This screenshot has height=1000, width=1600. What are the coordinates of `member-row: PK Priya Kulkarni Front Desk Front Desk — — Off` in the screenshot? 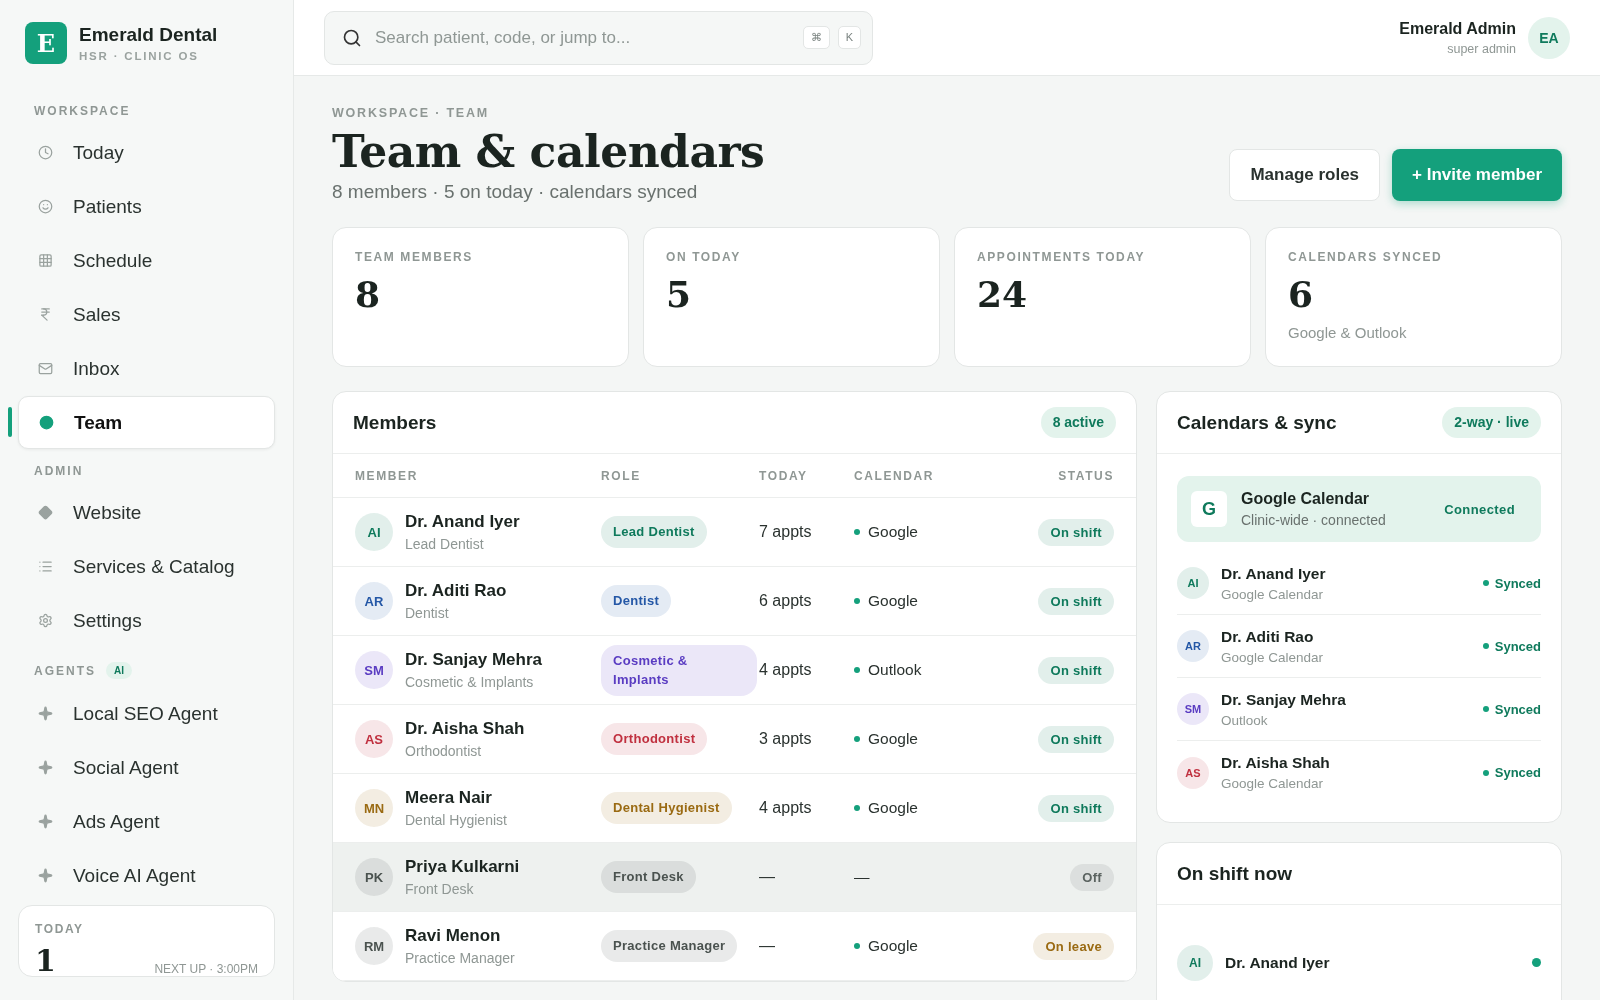 It's located at (734, 877).